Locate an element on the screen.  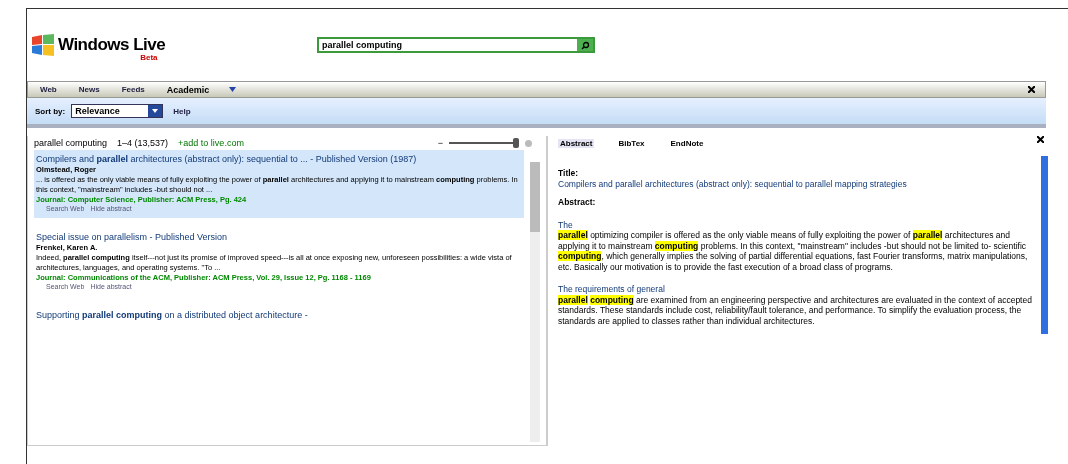
caret-icon is located at coordinates (233, 89).